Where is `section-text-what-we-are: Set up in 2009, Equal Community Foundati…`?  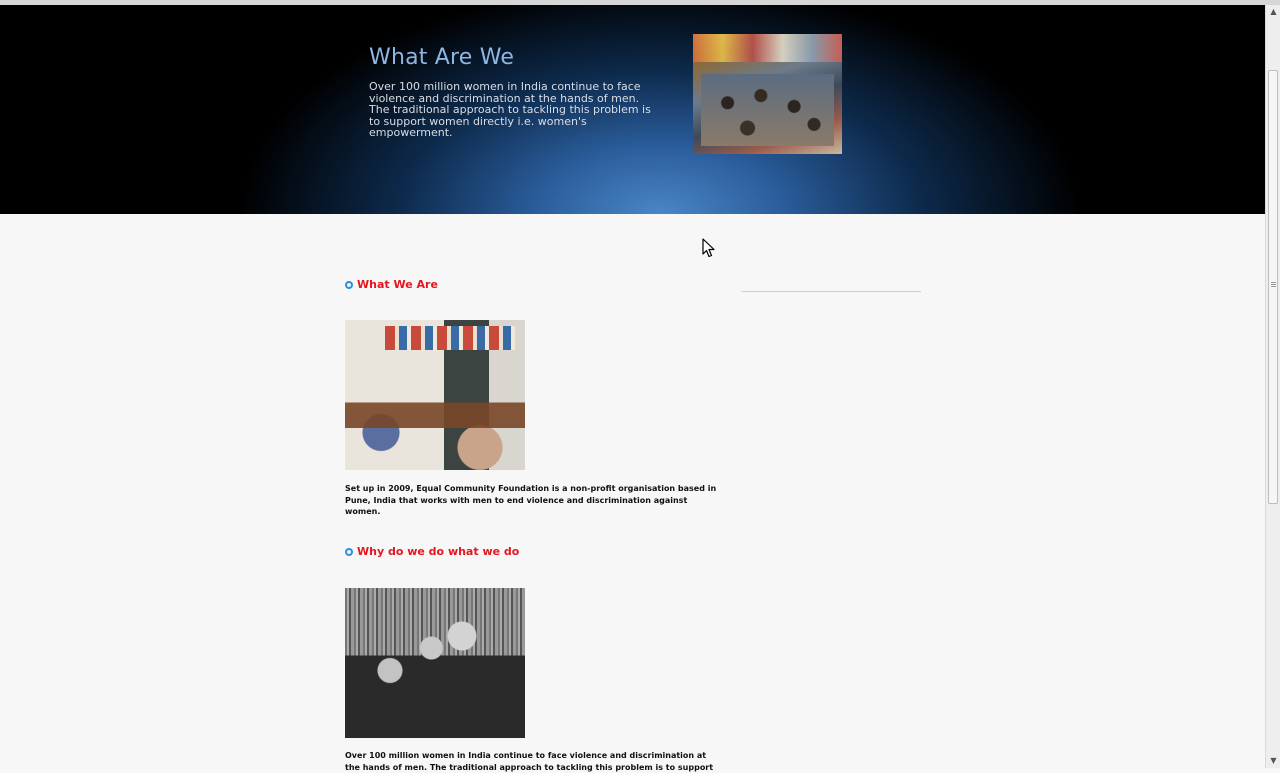
section-text-what-we-are: Set up in 2009, Equal Community Foundati… is located at coordinates (531, 500).